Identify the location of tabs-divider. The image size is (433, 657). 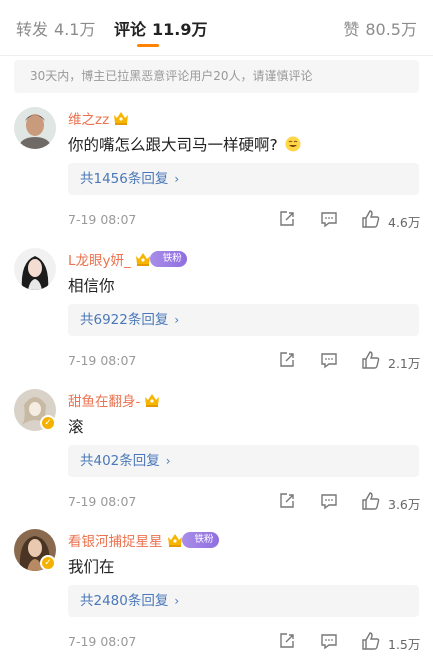
(216, 55).